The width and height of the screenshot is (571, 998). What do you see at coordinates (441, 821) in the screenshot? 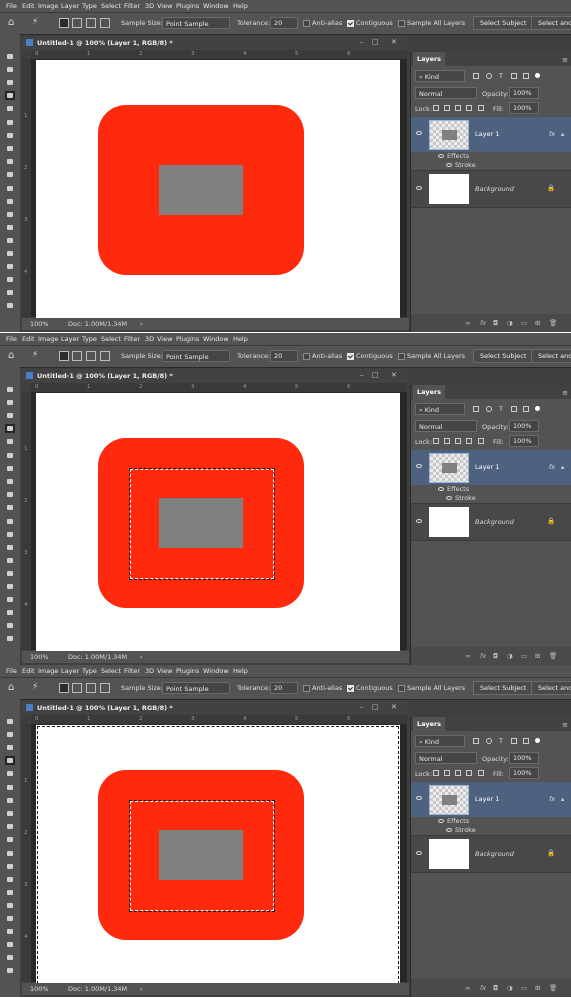
I see `effects-eye-icon` at bounding box center [441, 821].